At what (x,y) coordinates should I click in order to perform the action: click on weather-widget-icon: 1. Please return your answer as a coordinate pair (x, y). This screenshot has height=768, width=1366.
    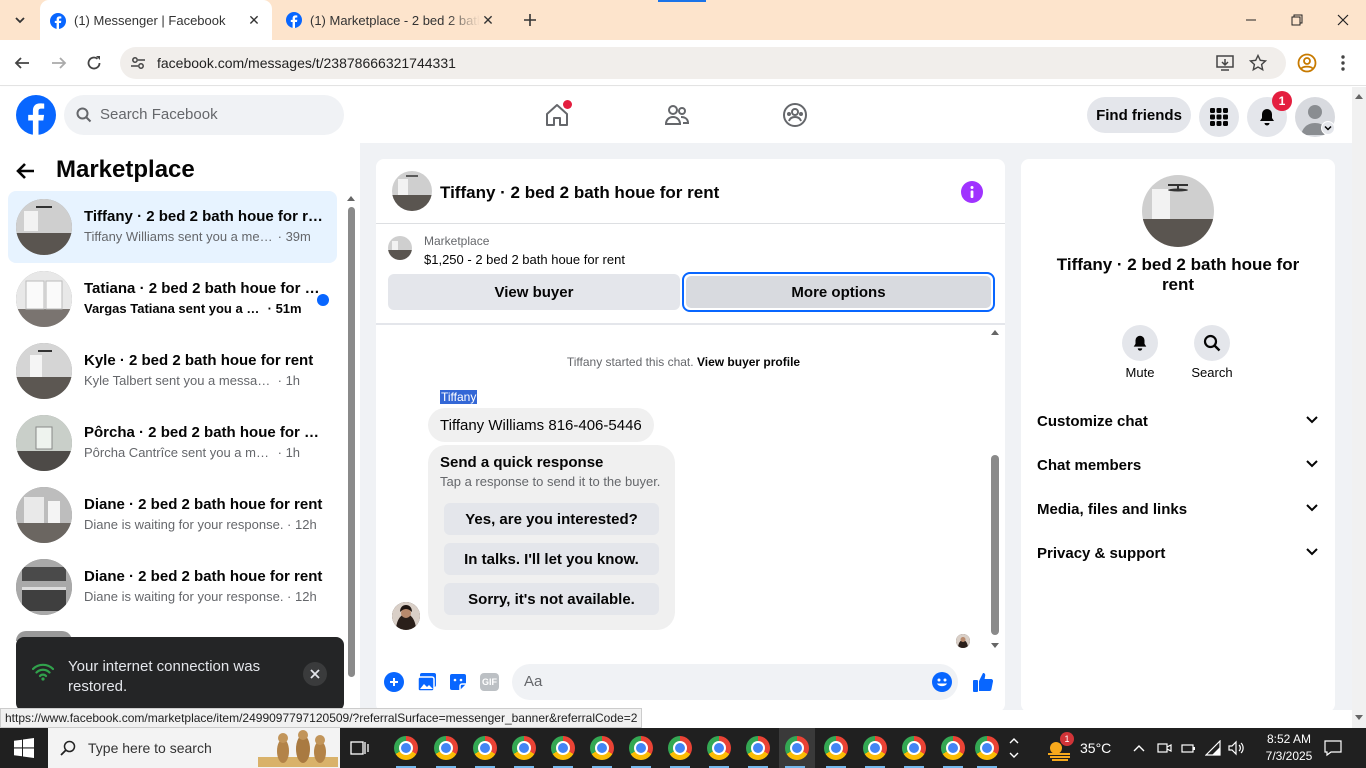
    Looking at the image, I should click on (1060, 747).